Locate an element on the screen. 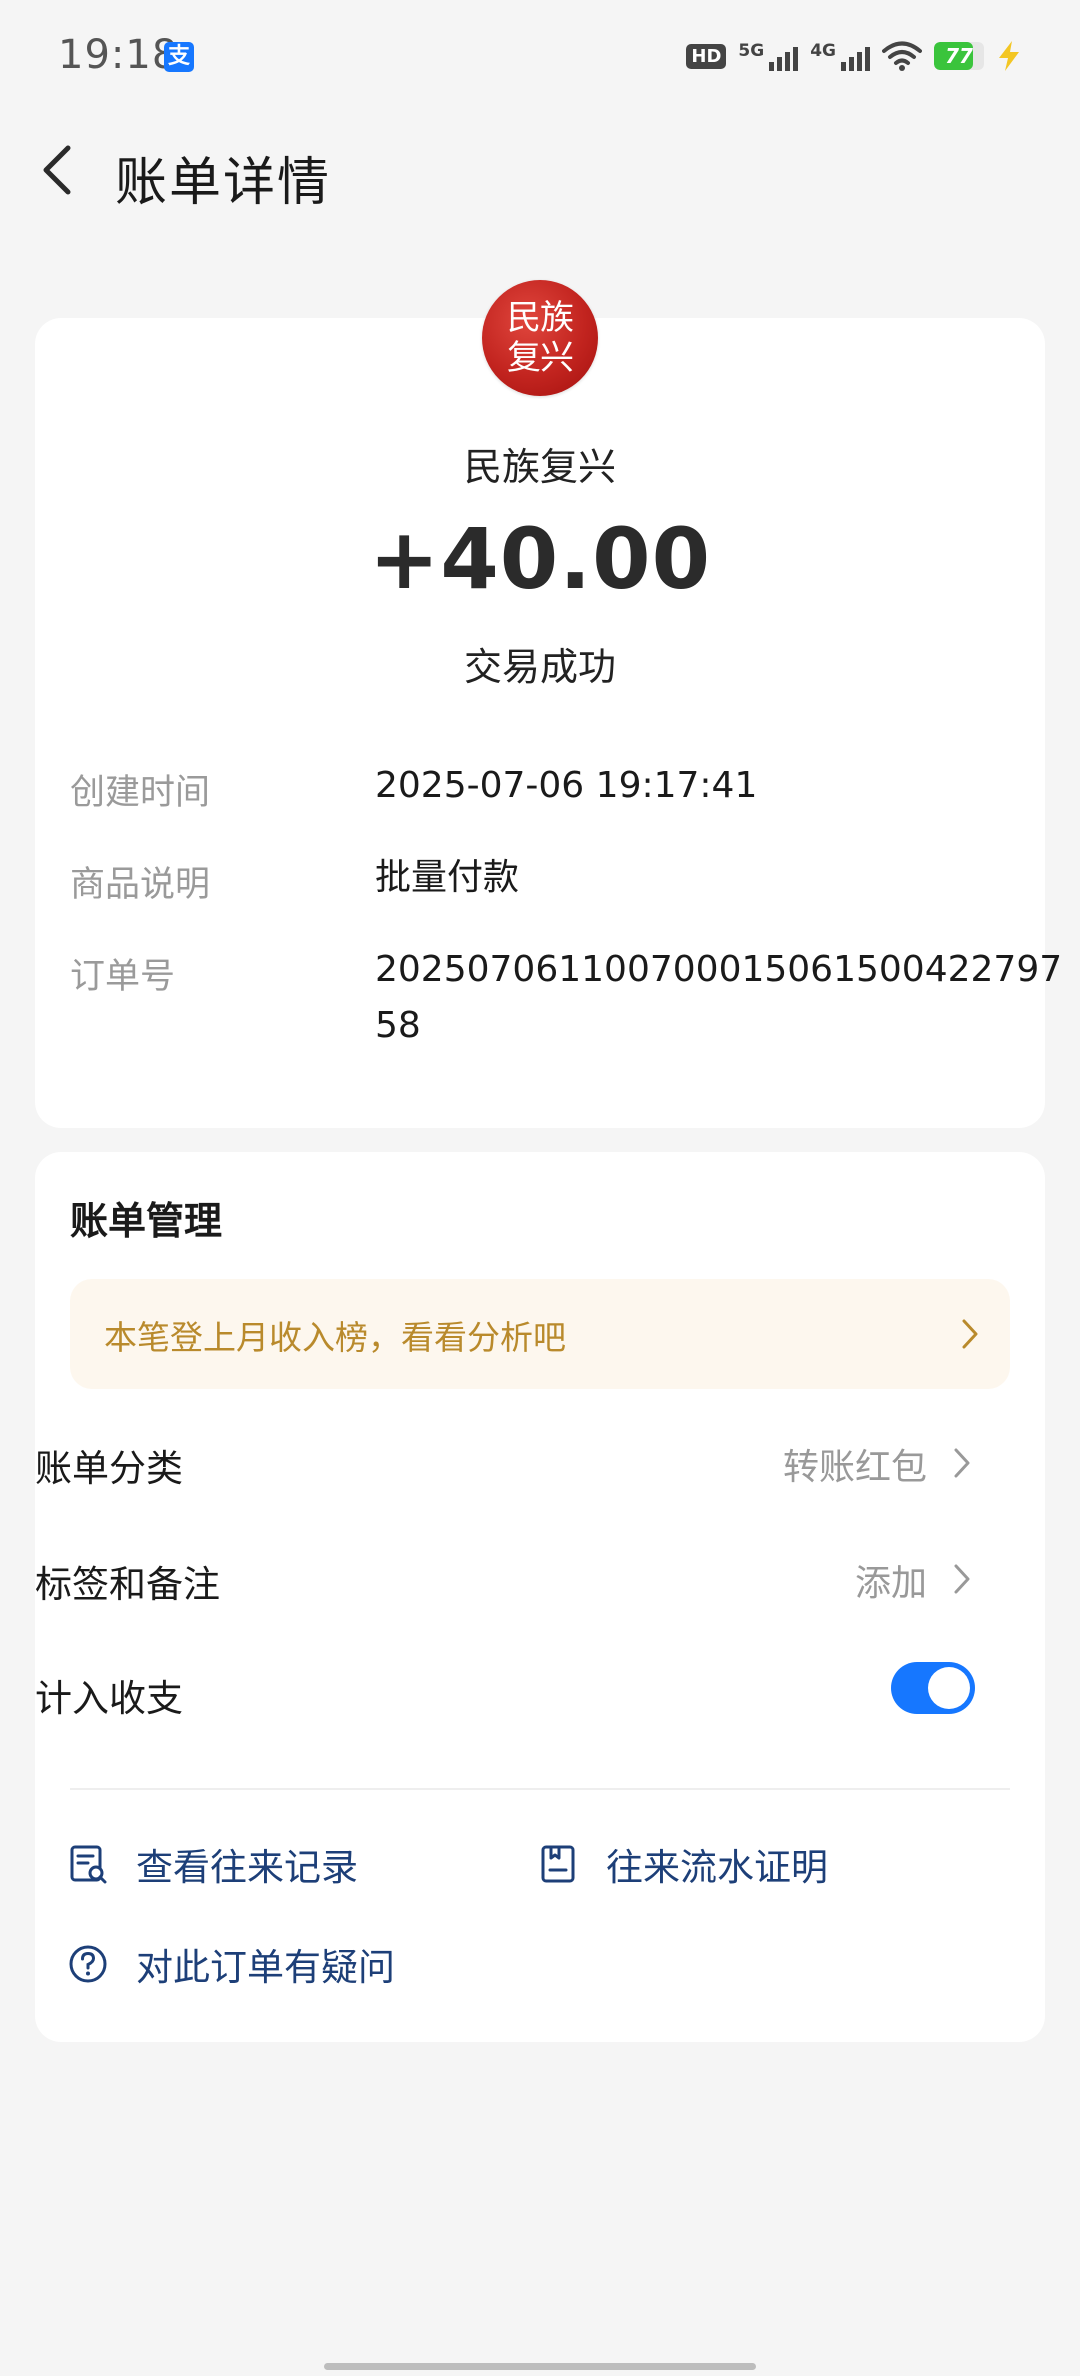 The width and height of the screenshot is (1080, 2376). charging-bolt-icon is located at coordinates (1009, 56).